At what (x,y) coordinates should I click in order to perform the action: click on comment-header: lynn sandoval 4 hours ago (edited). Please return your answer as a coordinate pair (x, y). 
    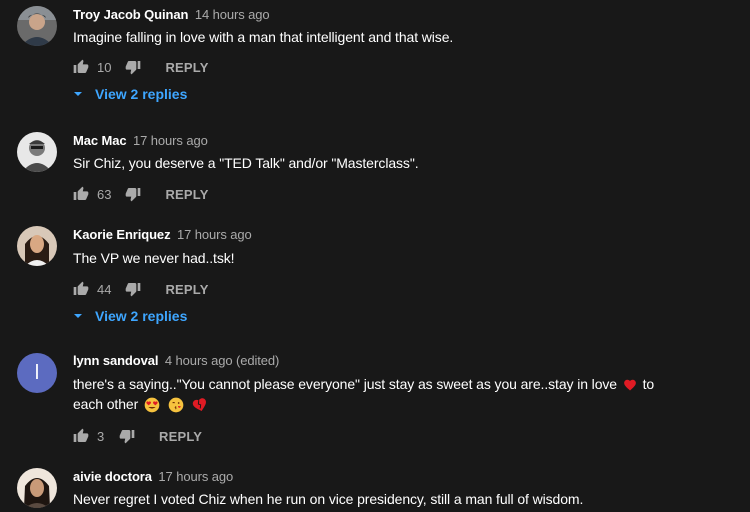
    Looking at the image, I should click on (176, 360).